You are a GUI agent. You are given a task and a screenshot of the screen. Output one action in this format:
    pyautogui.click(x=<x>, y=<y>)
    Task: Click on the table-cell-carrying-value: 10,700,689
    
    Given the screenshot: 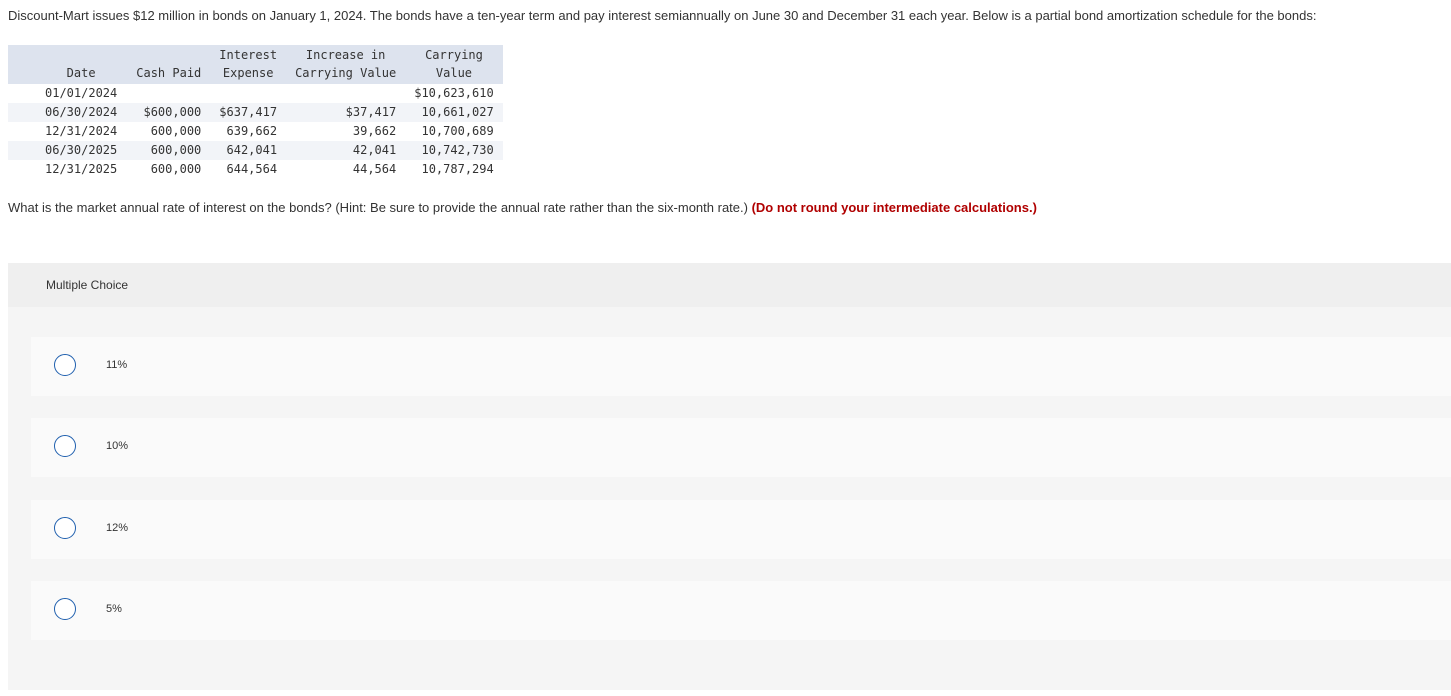 What is the action you would take?
    pyautogui.click(x=457, y=131)
    